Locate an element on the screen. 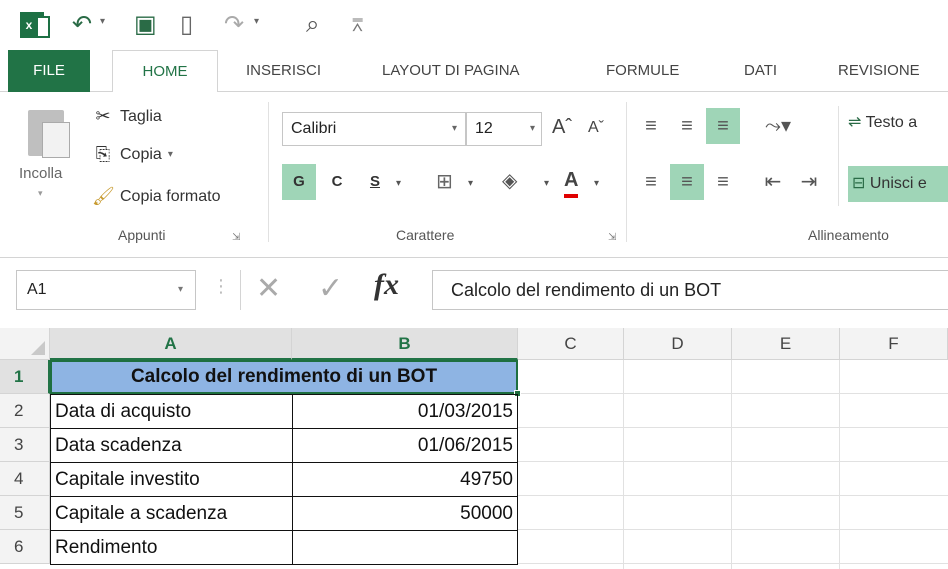  row-header-3: 3 is located at coordinates (25, 445).